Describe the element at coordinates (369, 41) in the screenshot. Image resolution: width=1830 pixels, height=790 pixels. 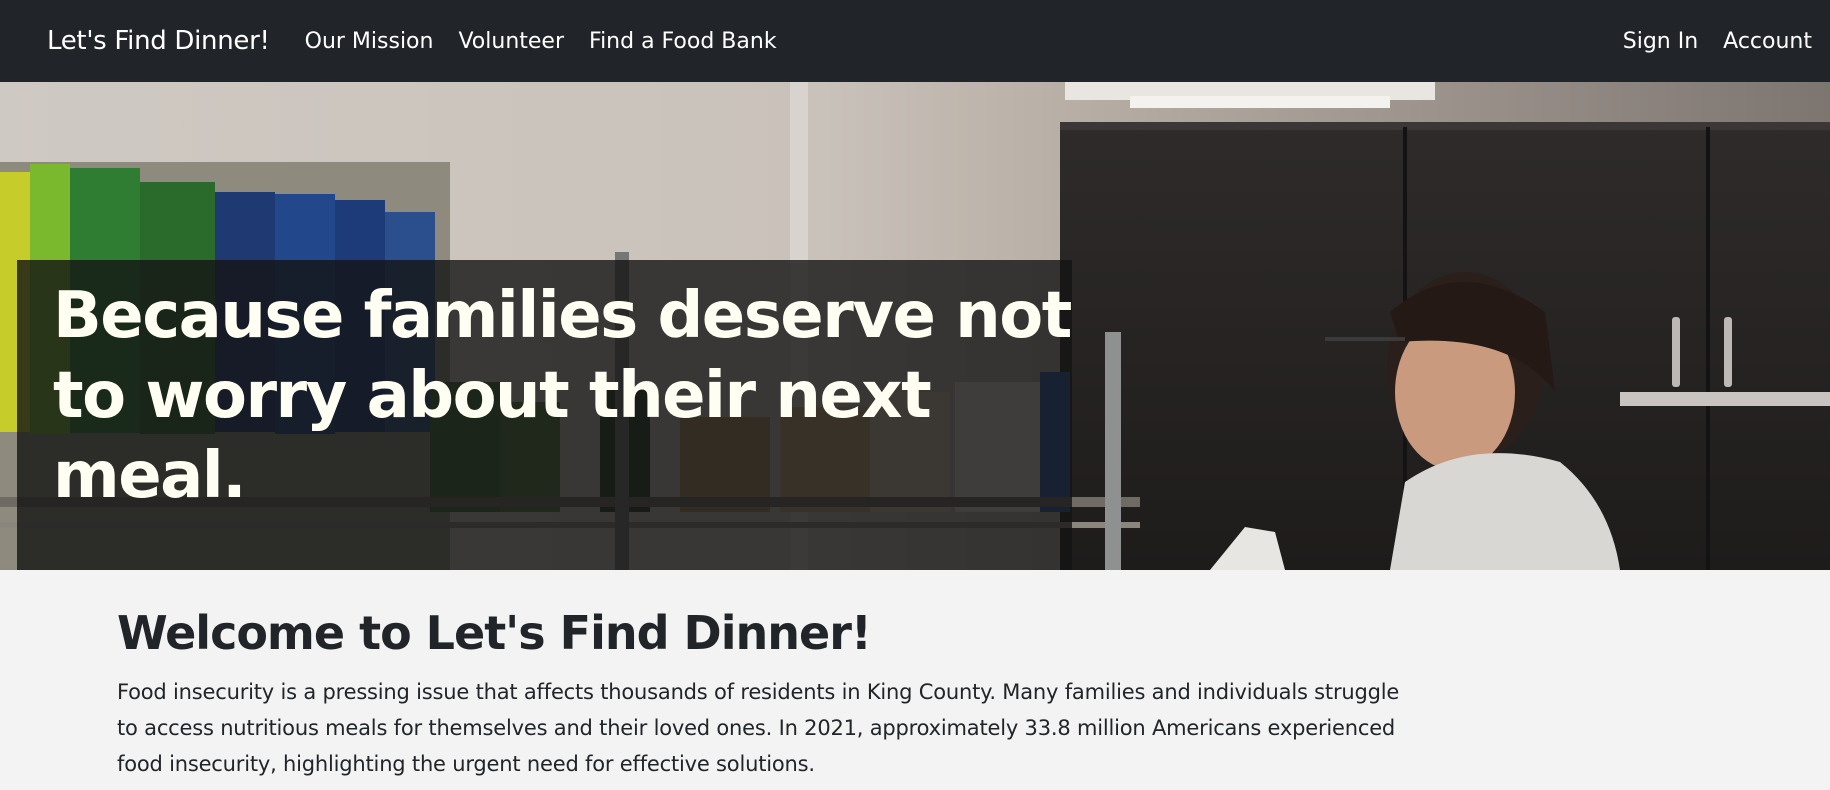
I see `nav-link-our-mission: Our Mission` at that location.